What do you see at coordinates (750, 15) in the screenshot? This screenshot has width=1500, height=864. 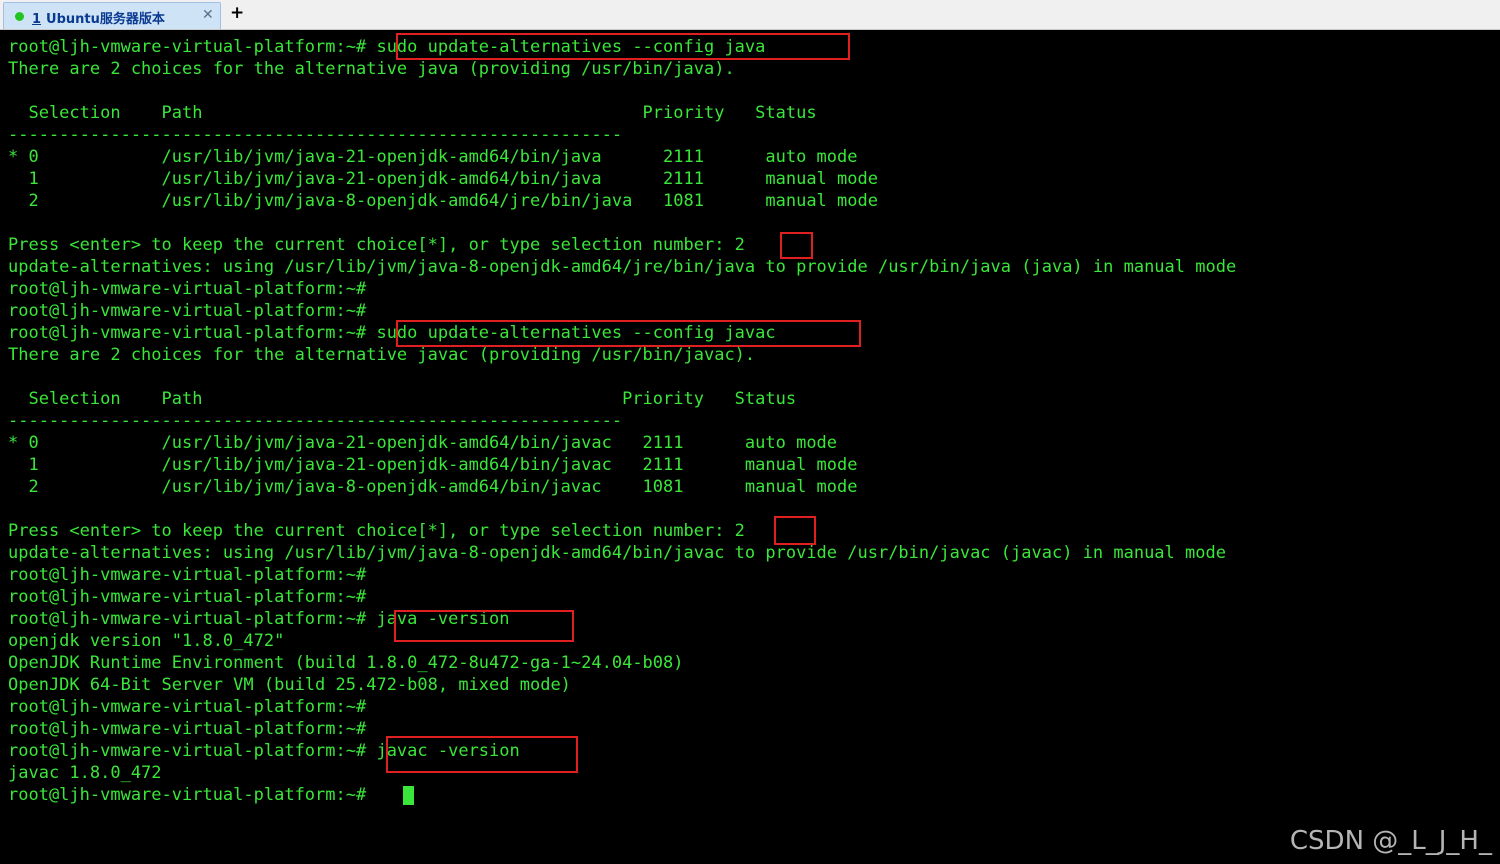 I see `tab-bar: 1 Ubuntu服务器版本 ✕ +` at bounding box center [750, 15].